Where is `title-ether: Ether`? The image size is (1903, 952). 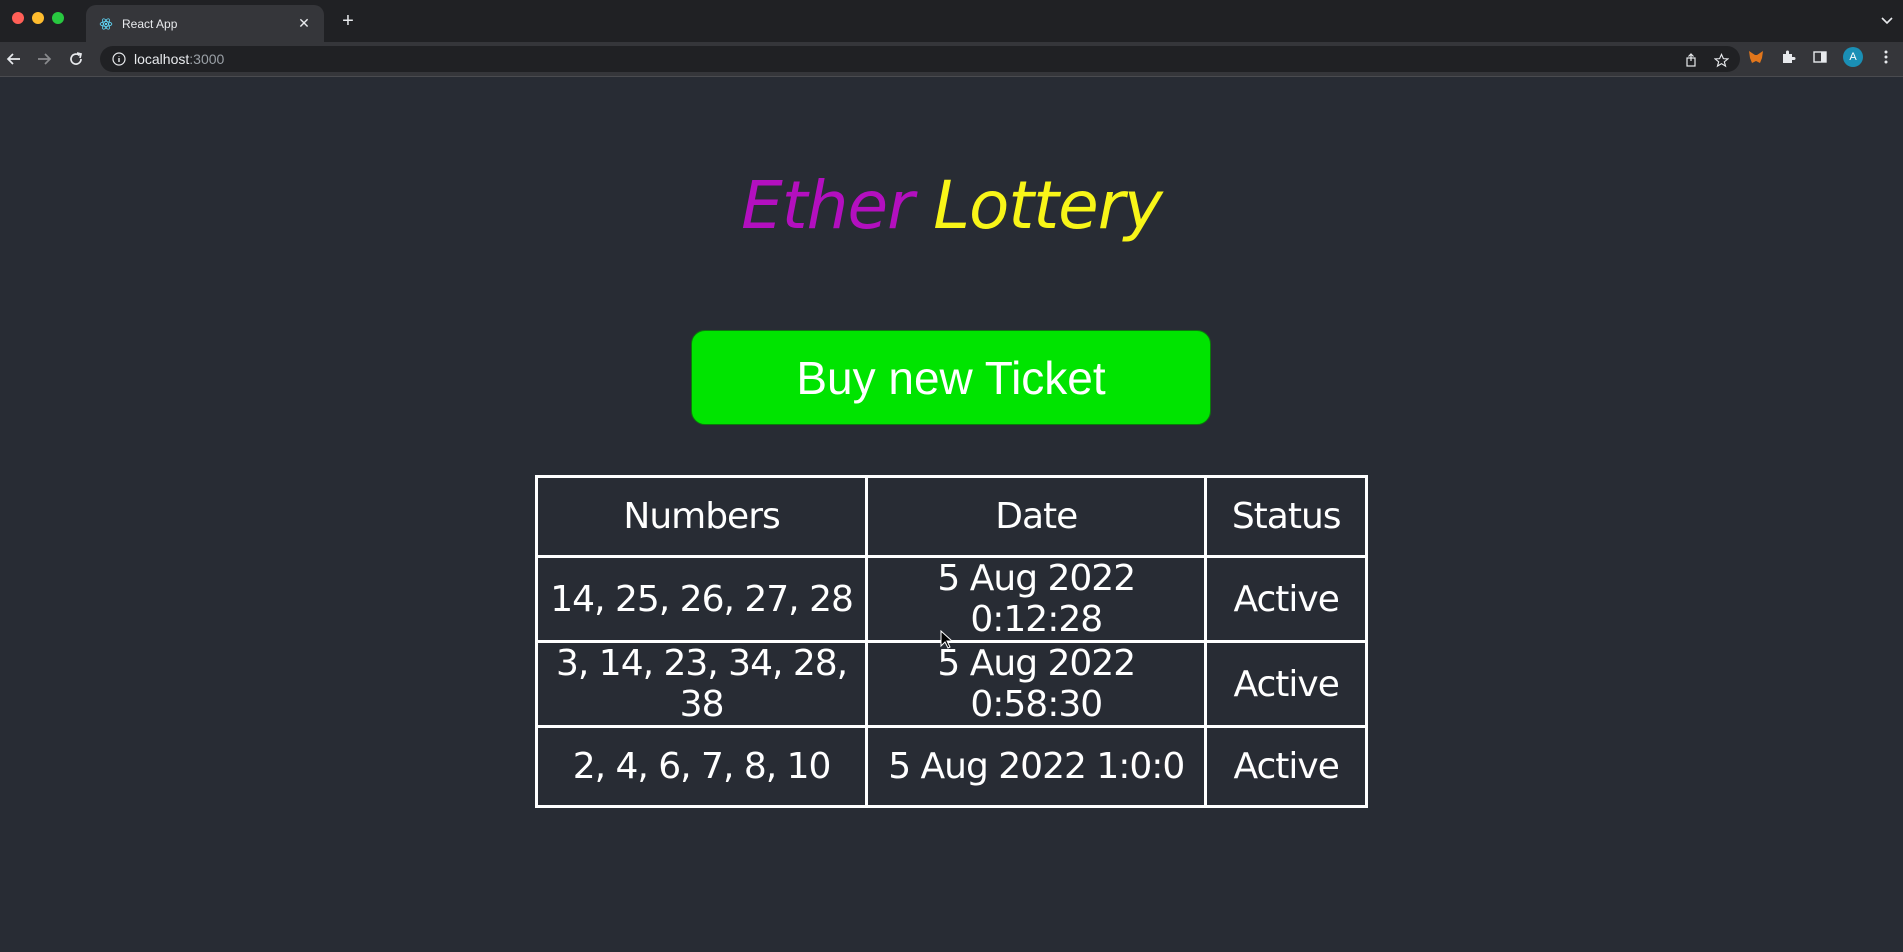 title-ether: Ether is located at coordinates (827, 205).